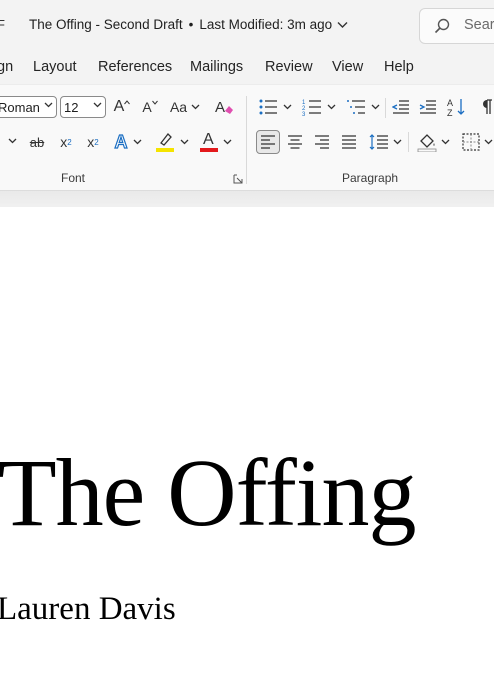 Image resolution: width=494 pixels, height=680 pixels. I want to click on align-left-button, so click(268, 142).